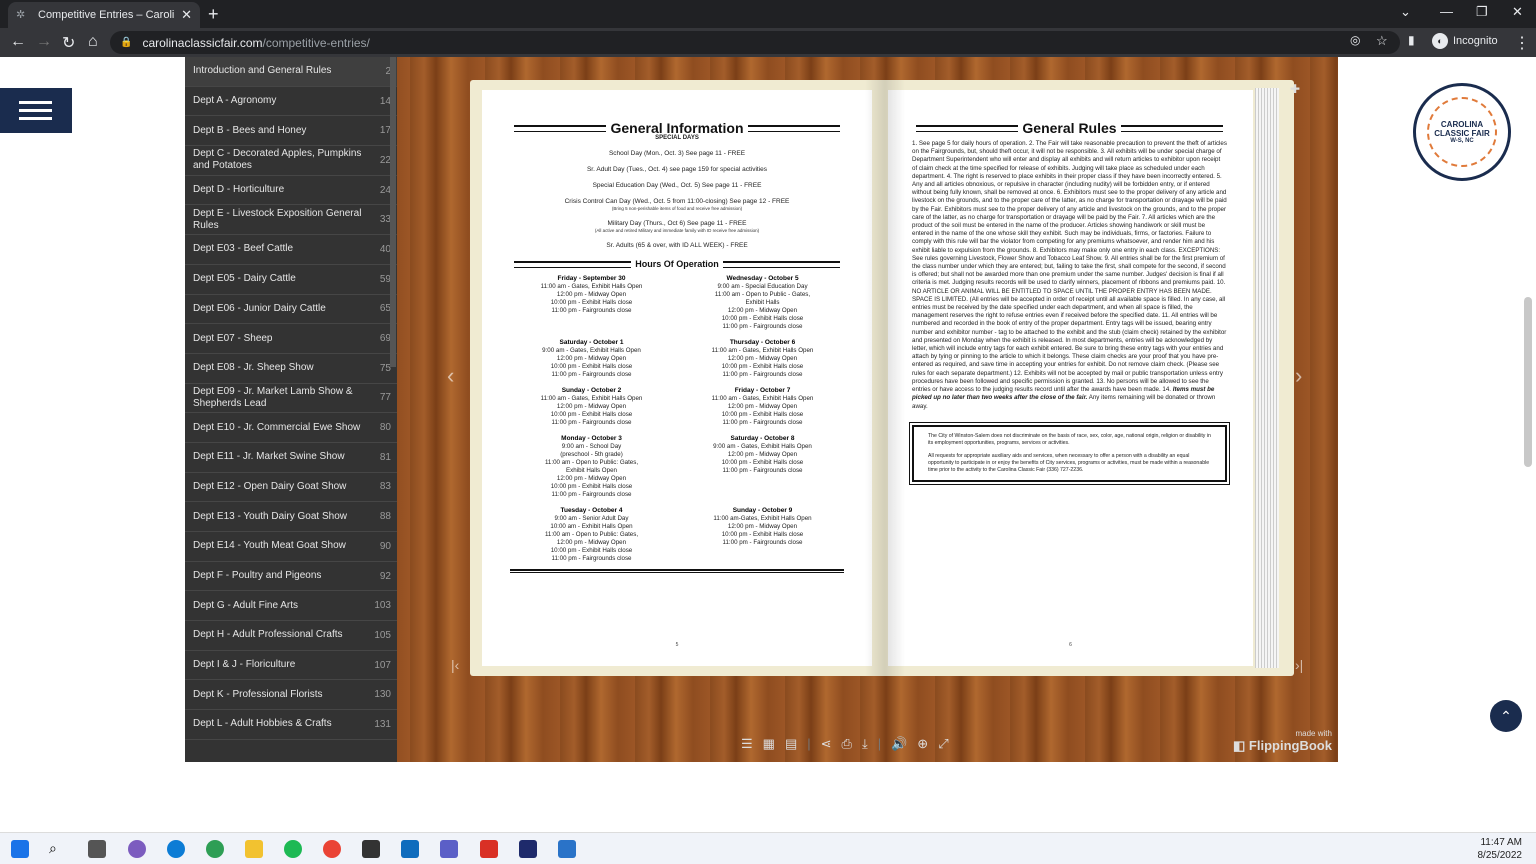 The height and width of the screenshot is (864, 1536). What do you see at coordinates (385, 576) in the screenshot?
I see `toc-item-page: 92` at bounding box center [385, 576].